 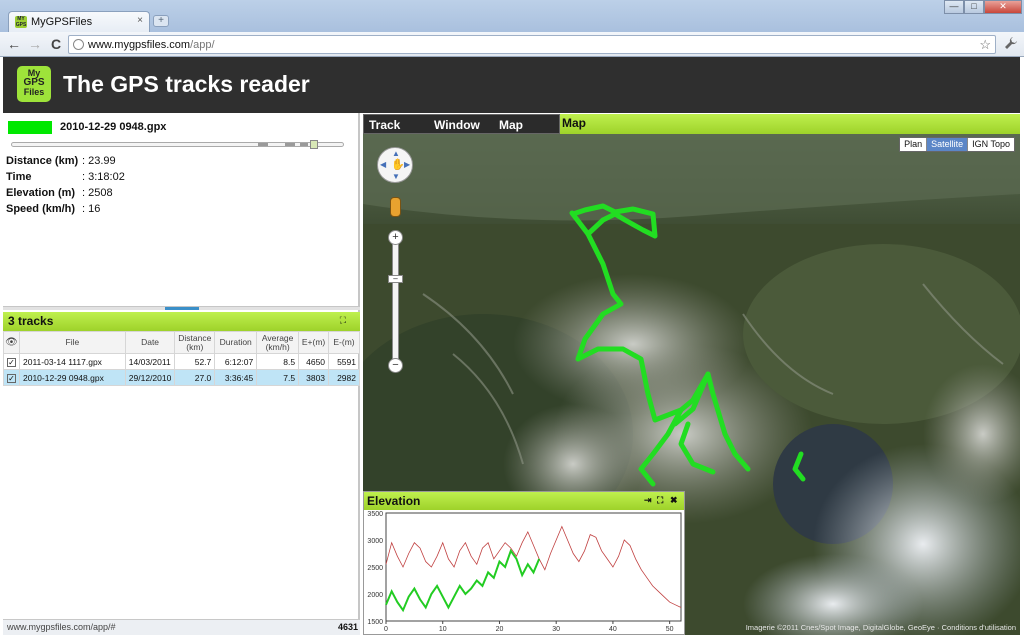 I want to click on zoom-slider-thumb: –, so click(x=395, y=279).